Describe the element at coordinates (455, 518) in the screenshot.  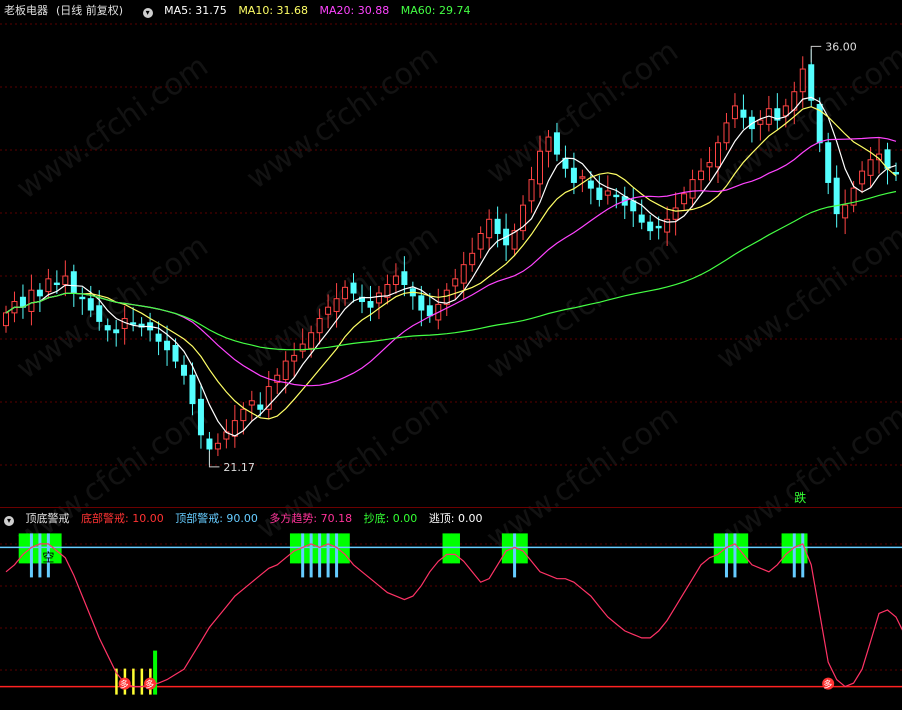
I see `escape-top-label: 逃顶: 0.00` at that location.